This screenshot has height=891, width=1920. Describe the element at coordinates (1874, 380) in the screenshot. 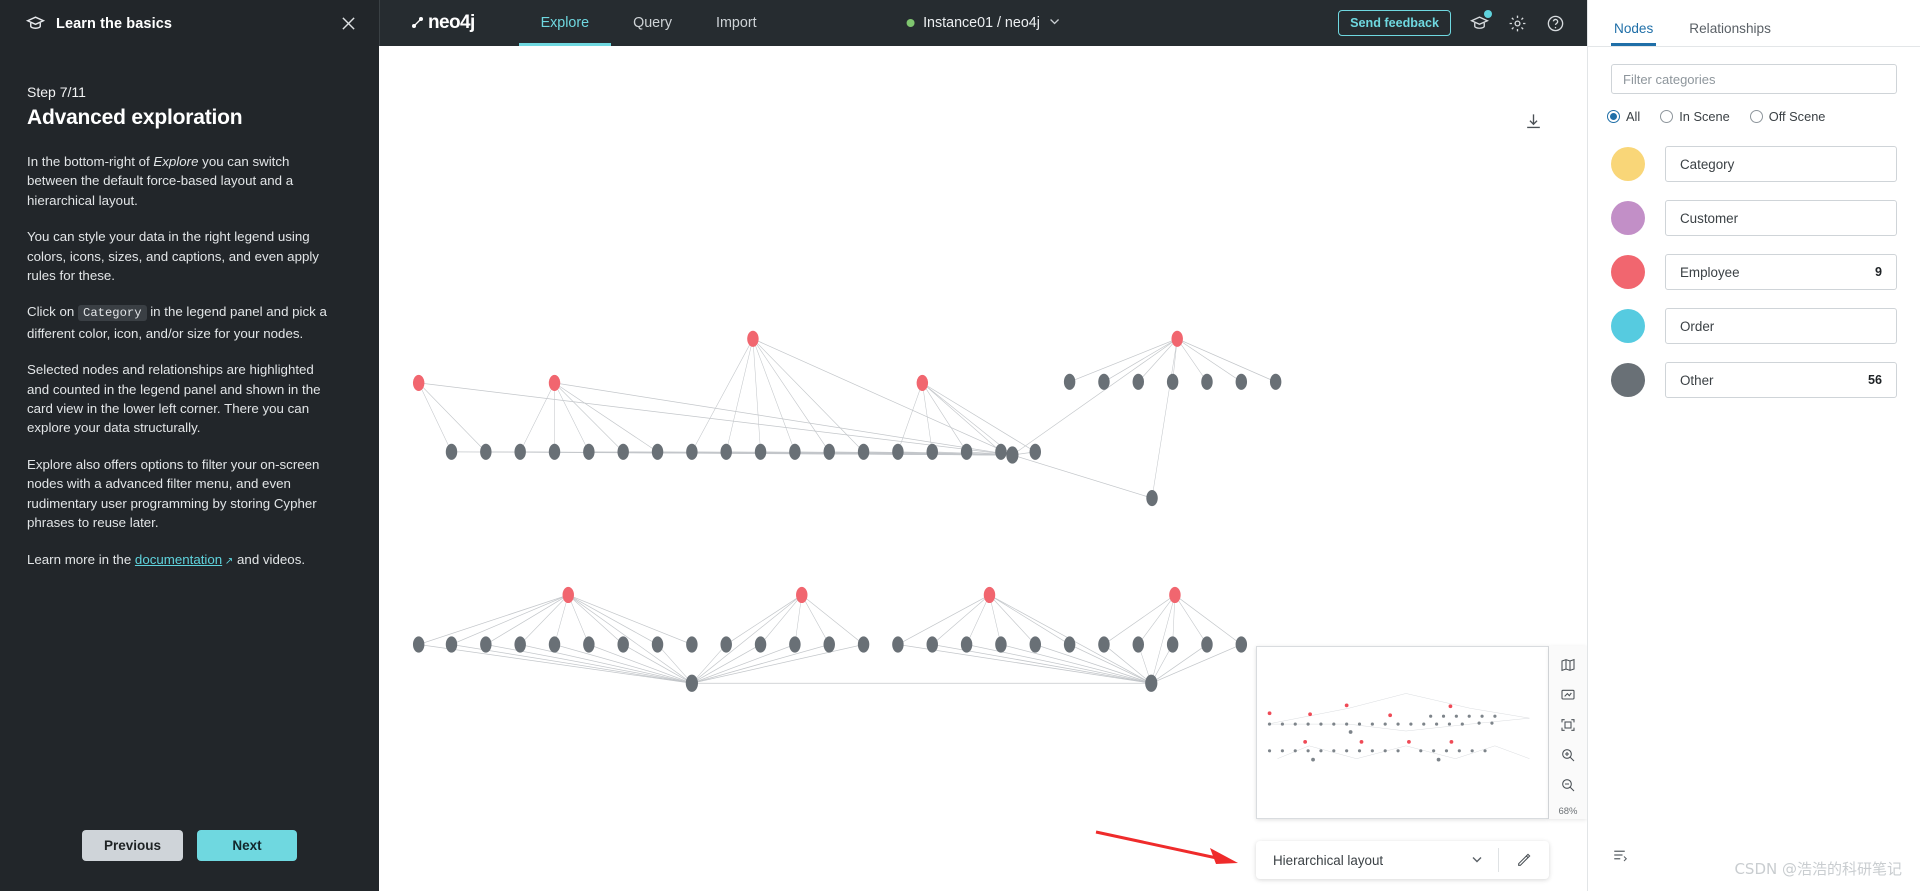

I see `category-count: 56` at that location.